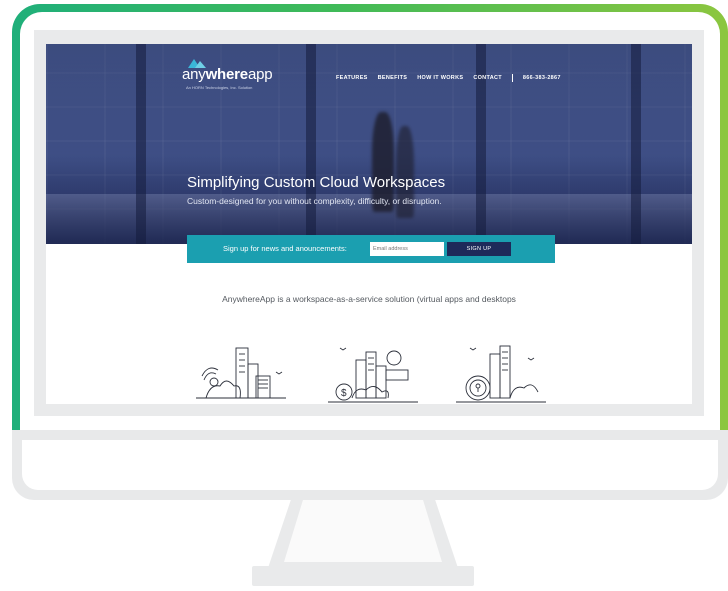 Image resolution: width=728 pixels, height=591 pixels. I want to click on logo-wordmark: anywhereapp, so click(227, 74).